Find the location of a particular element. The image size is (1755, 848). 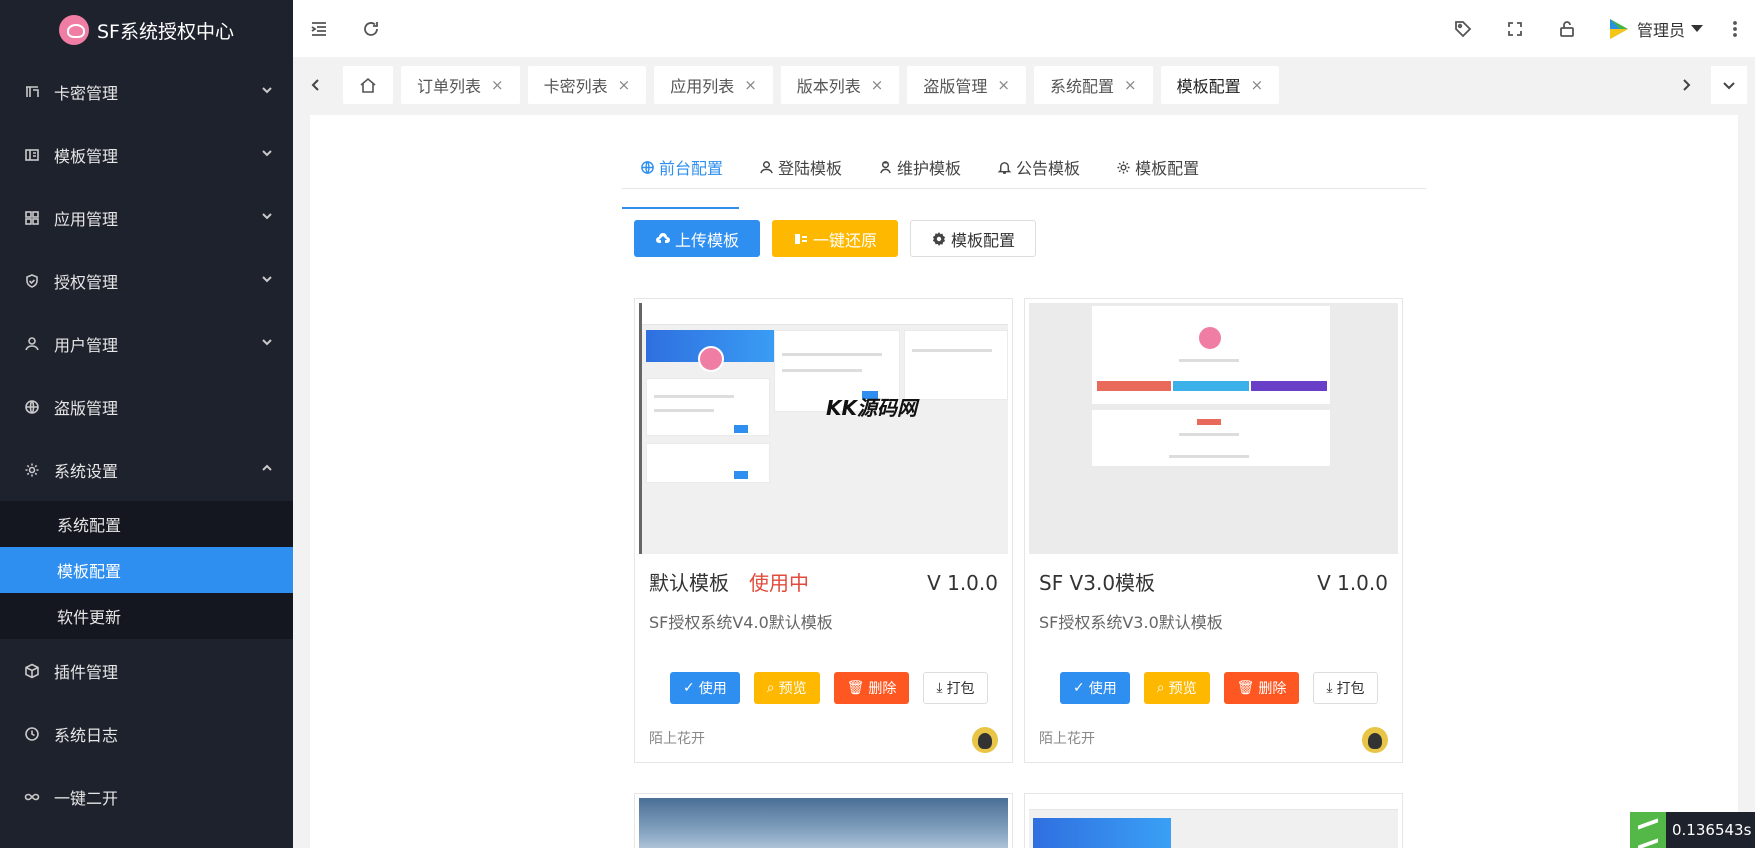

tabs-prev-button is located at coordinates (316, 85).